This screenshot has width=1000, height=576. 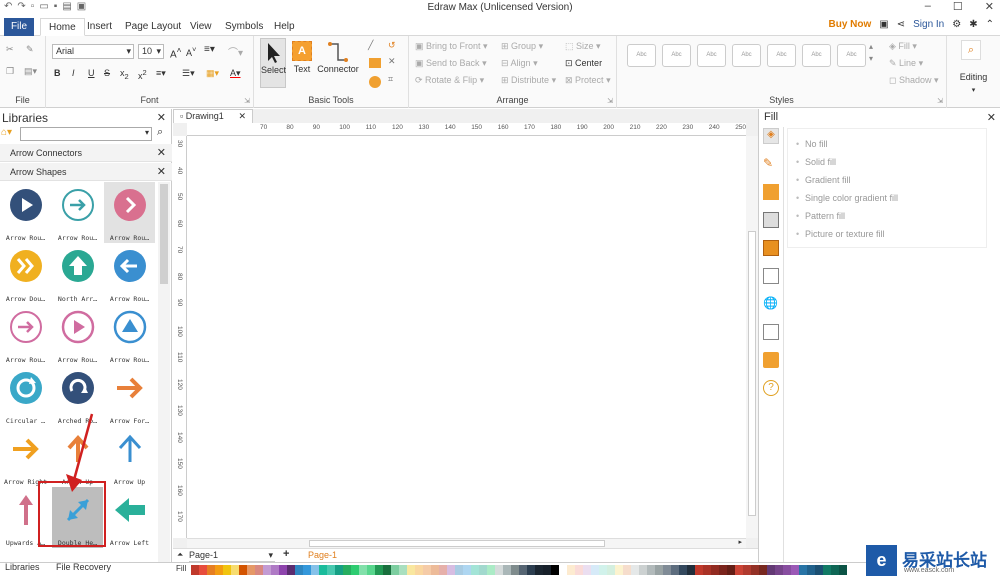 What do you see at coordinates (10, 49) in the screenshot?
I see `cut-icon: ✂` at bounding box center [10, 49].